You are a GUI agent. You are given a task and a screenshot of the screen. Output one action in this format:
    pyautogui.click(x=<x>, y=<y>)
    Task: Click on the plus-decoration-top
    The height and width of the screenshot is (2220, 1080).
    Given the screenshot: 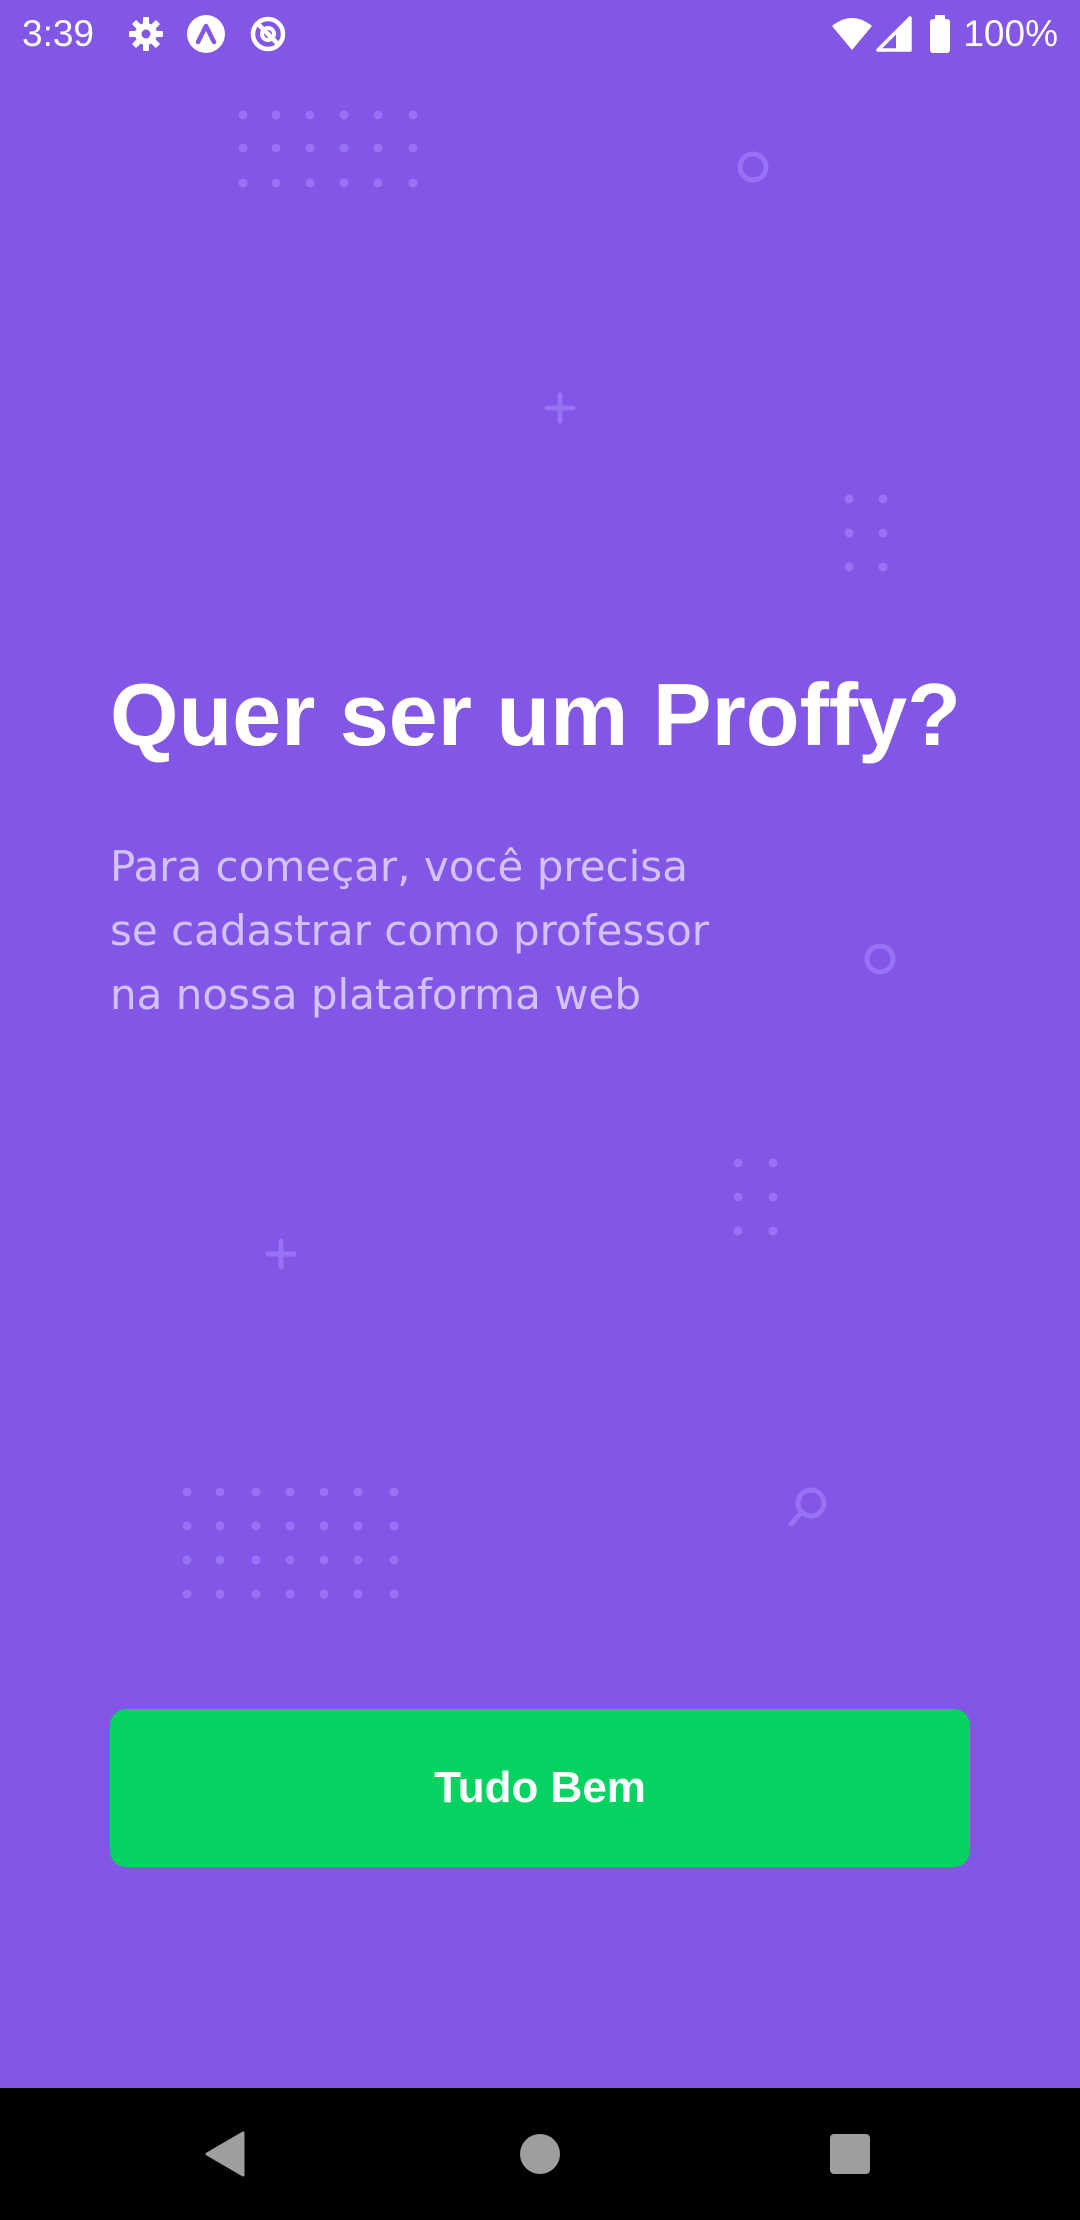 What is the action you would take?
    pyautogui.click(x=560, y=408)
    